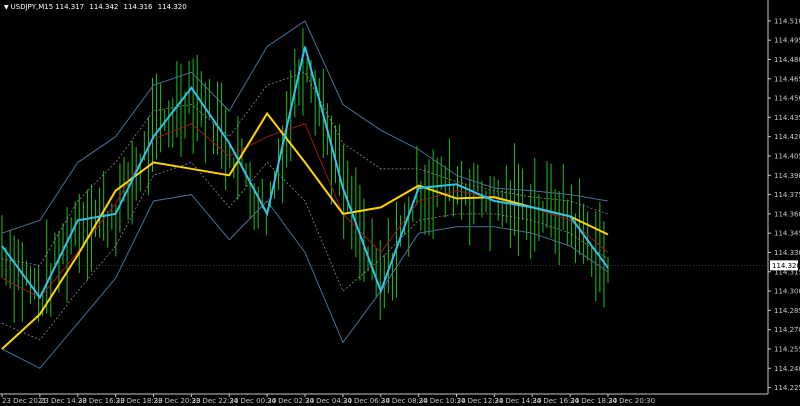 The image size is (800, 406). I want to click on y-tick-label: 114.480, so click(787, 60).